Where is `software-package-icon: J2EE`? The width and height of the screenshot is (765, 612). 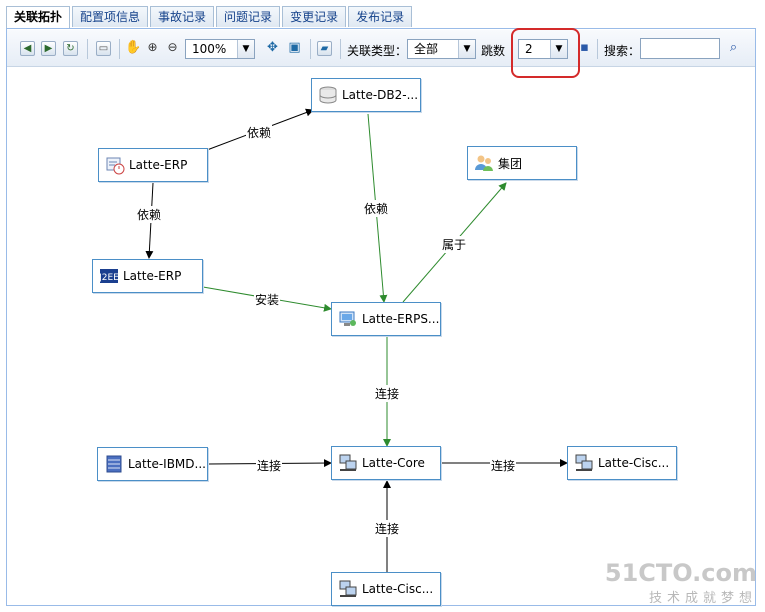
software-package-icon: J2EE is located at coordinates (109, 276).